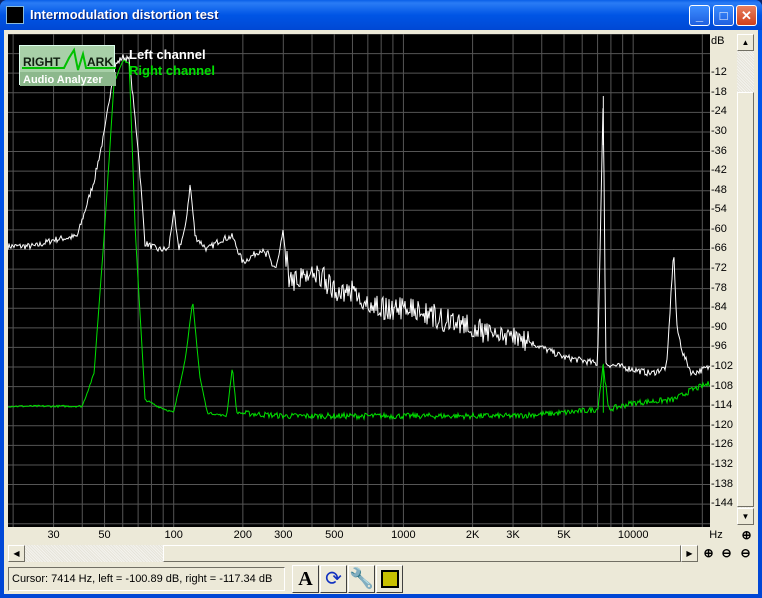 Image resolution: width=762 pixels, height=598 pixels. What do you see at coordinates (722, 503) in the screenshot?
I see `y-tick-label: -144` at bounding box center [722, 503].